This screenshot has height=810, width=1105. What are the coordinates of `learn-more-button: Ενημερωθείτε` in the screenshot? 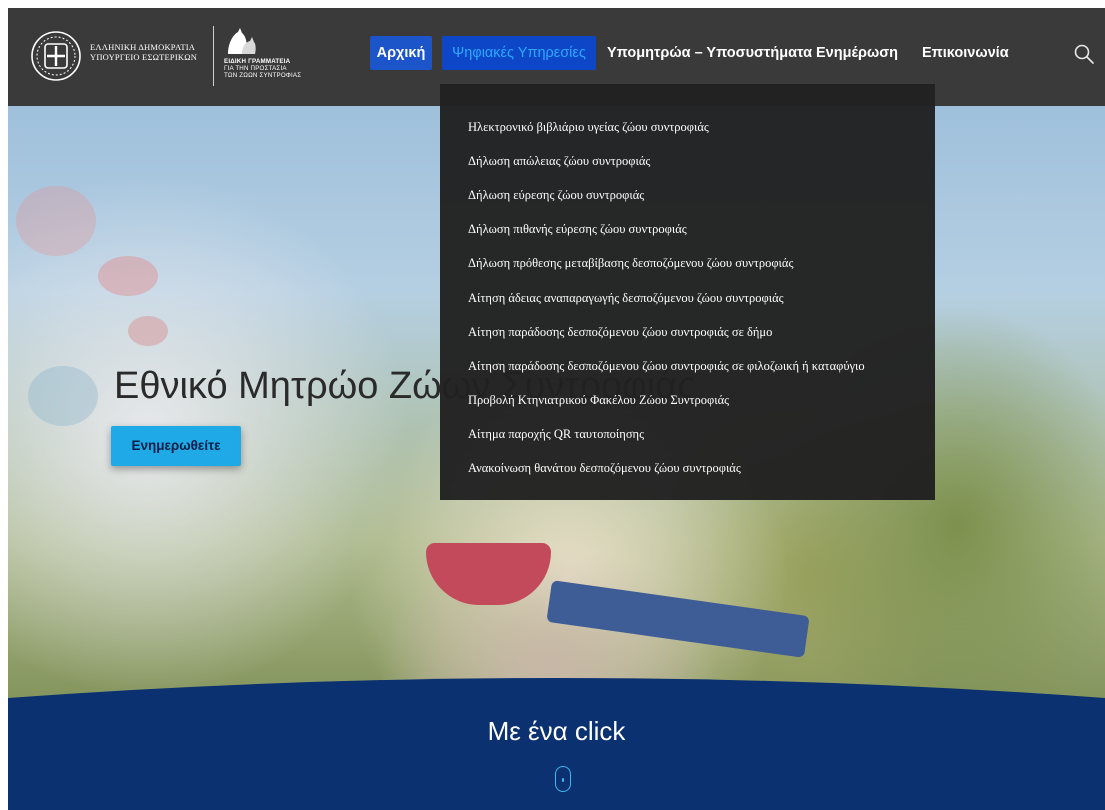 It's located at (176, 446).